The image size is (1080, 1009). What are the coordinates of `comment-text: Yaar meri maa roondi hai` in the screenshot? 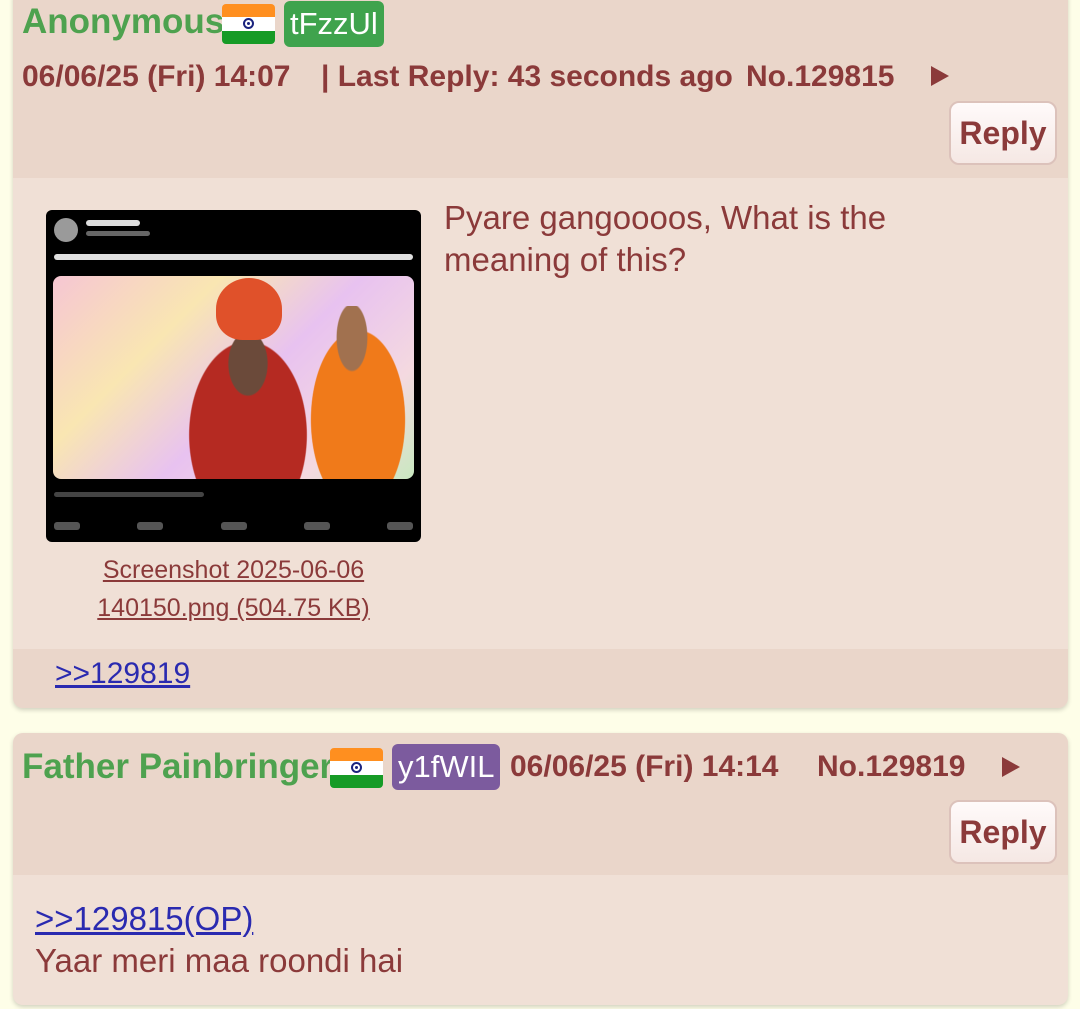 It's located at (219, 960).